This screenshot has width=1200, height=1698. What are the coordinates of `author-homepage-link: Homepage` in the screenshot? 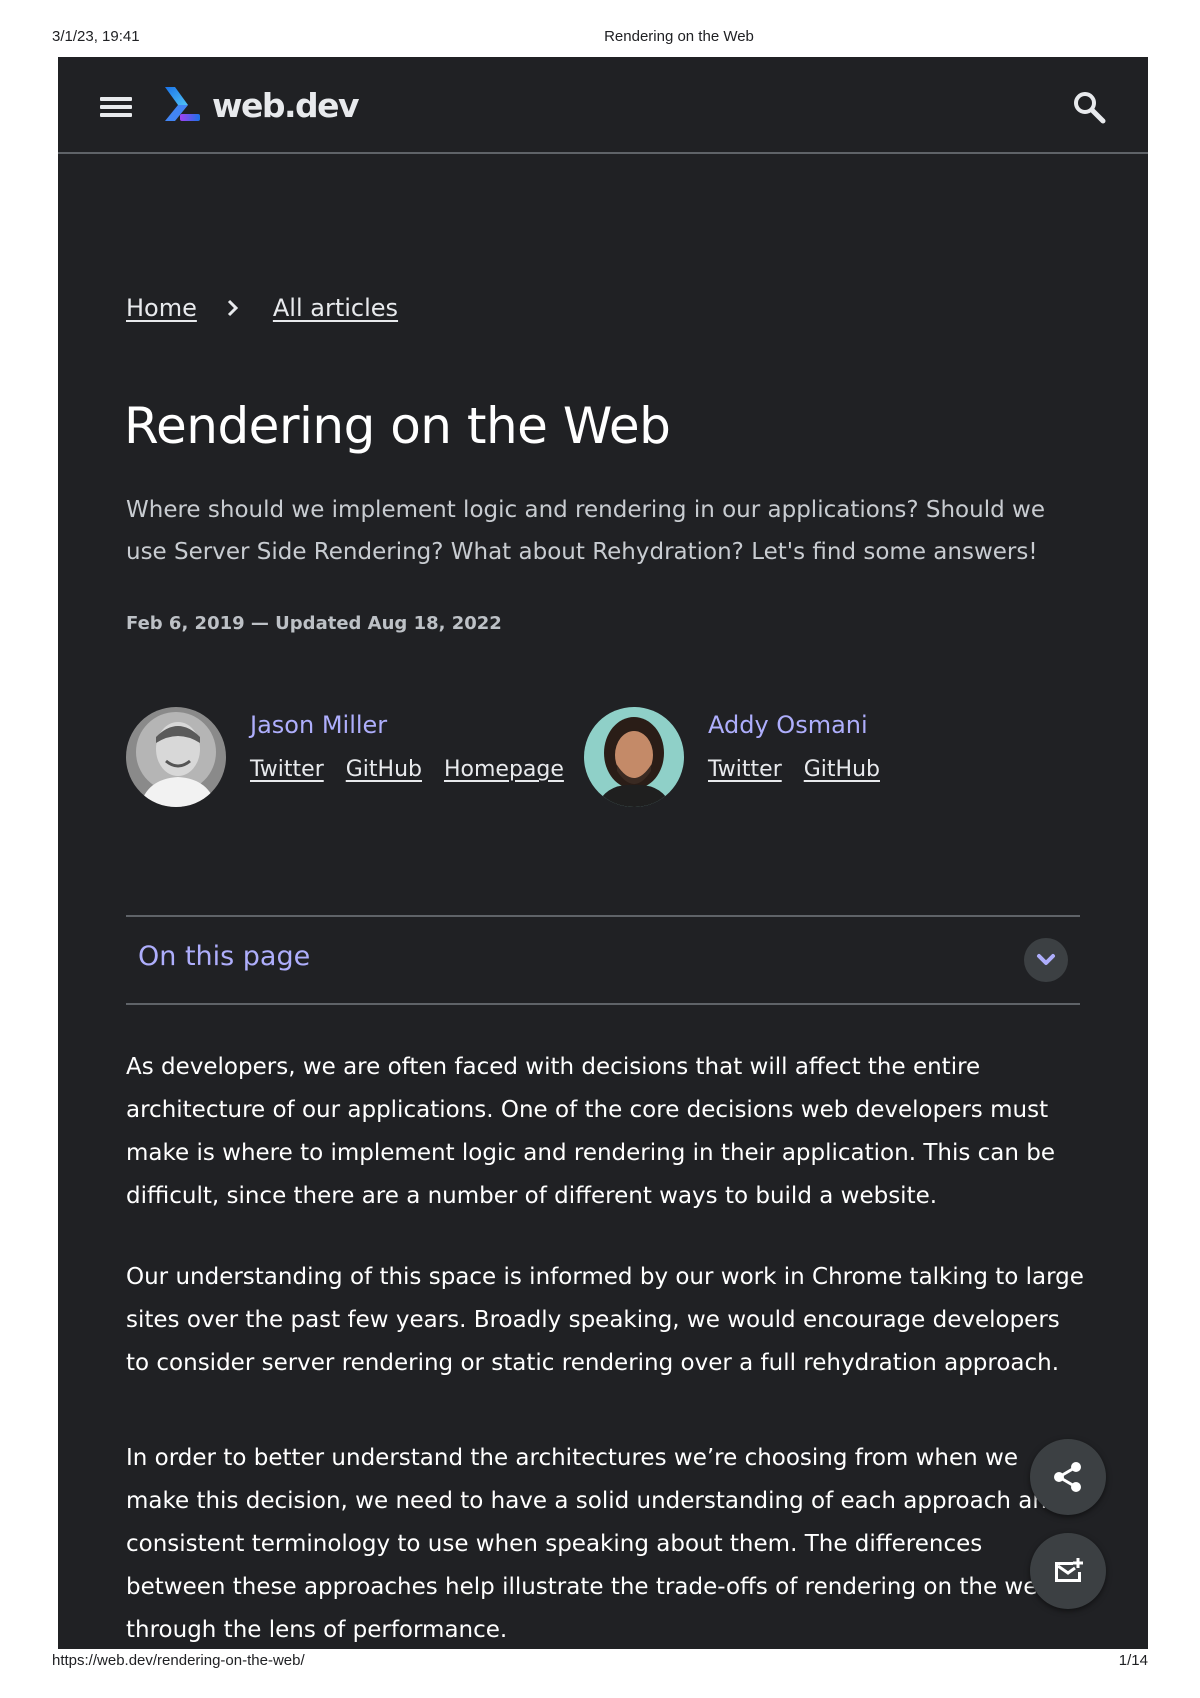 It's located at (504, 769).